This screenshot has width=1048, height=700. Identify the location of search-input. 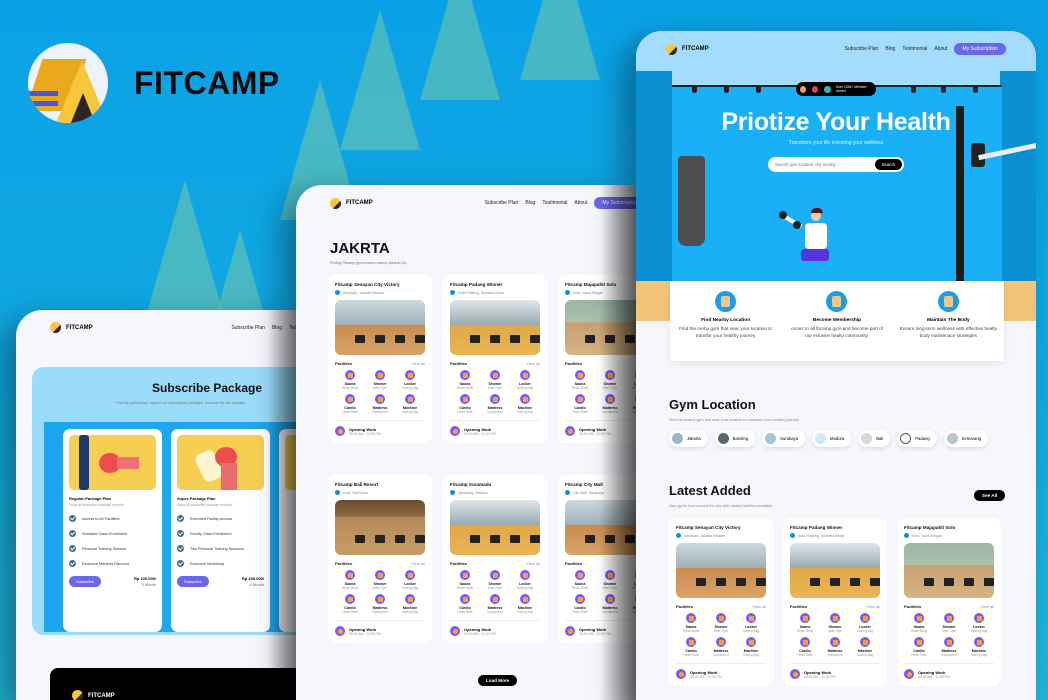
(820, 164).